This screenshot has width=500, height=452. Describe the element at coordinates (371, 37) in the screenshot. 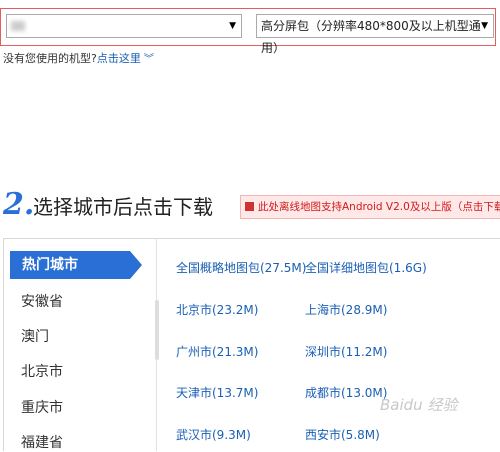

I see `screen-package-value: 高分屏包（分辨率480*800及以上机型通用）` at that location.